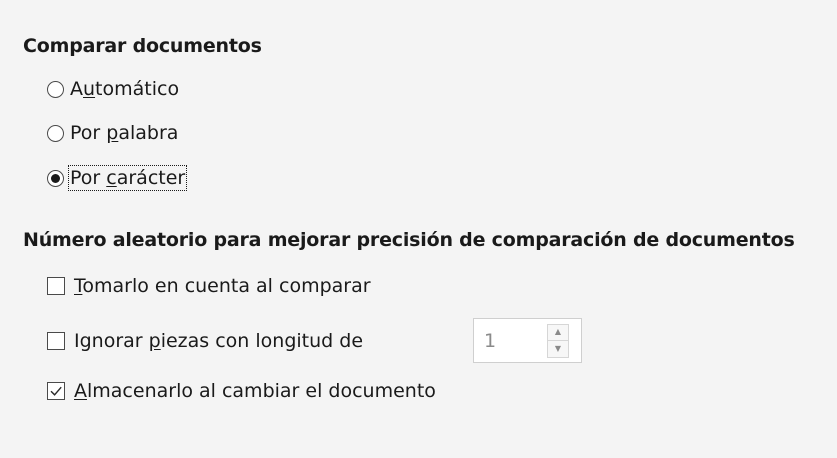 The height and width of the screenshot is (458, 837). Describe the element at coordinates (124, 133) in the screenshot. I see `radio-by-word-label: Por palabra` at that location.